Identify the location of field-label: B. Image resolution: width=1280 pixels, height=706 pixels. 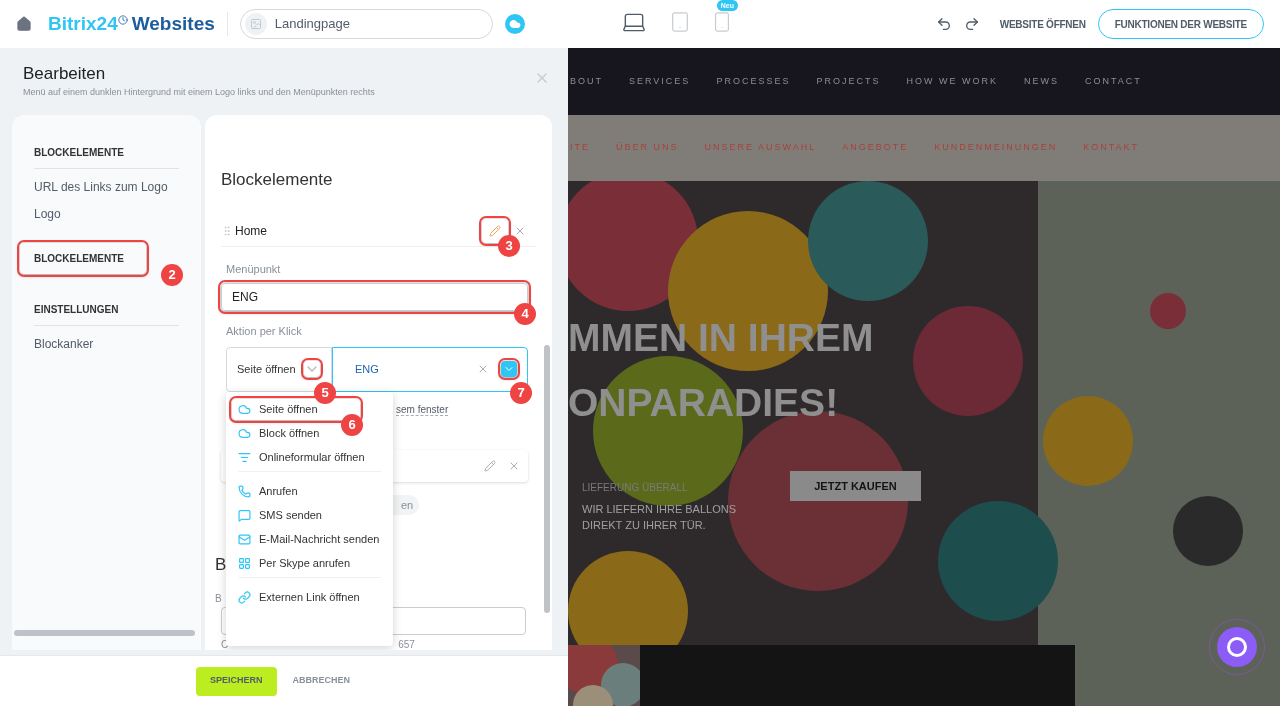
(218, 599).